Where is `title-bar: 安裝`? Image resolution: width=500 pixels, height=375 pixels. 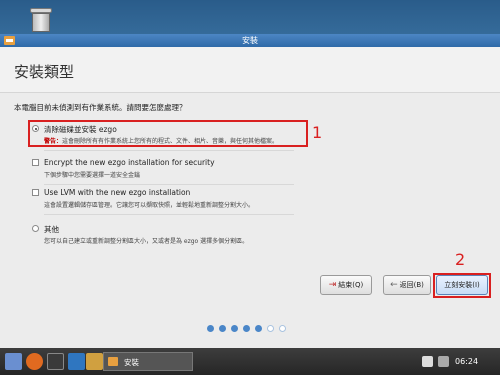 title-bar: 安裝 is located at coordinates (250, 40).